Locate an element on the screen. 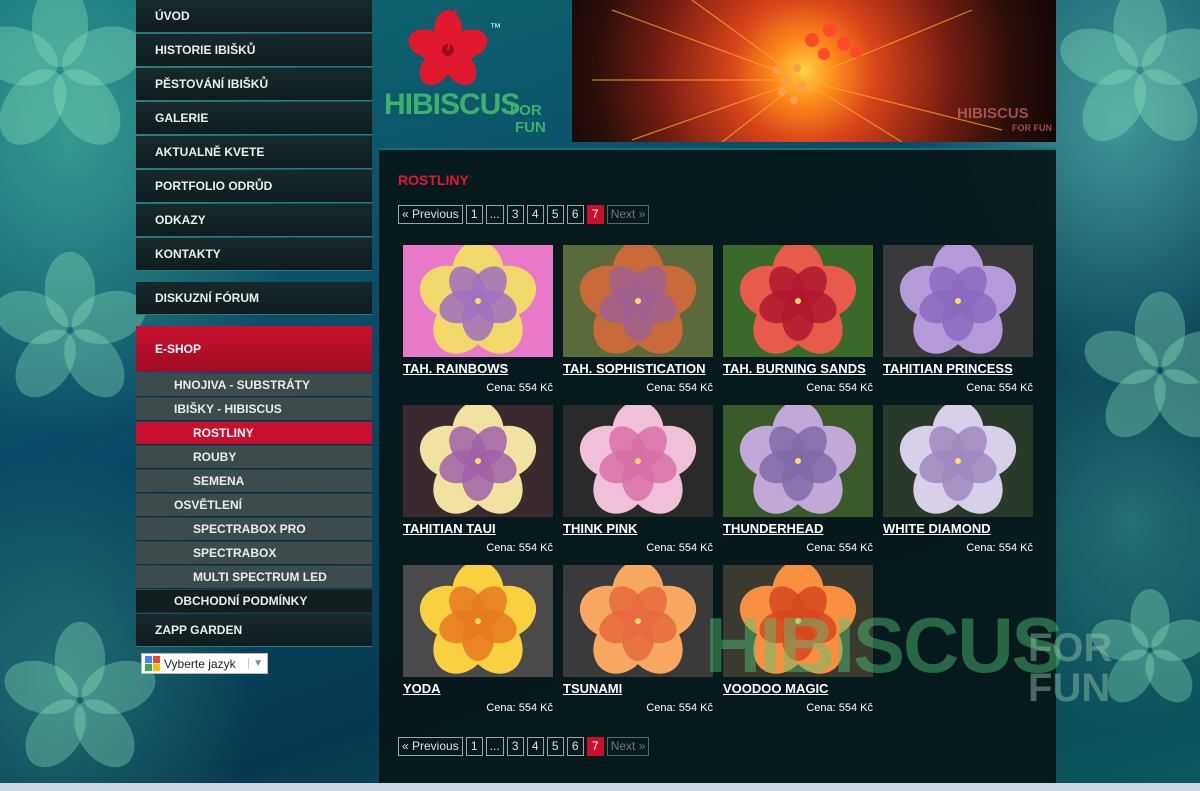 Image resolution: width=1200 pixels, height=791 pixels. eshop-subitem: IBIŠKY - HIBISCUS is located at coordinates (254, 409).